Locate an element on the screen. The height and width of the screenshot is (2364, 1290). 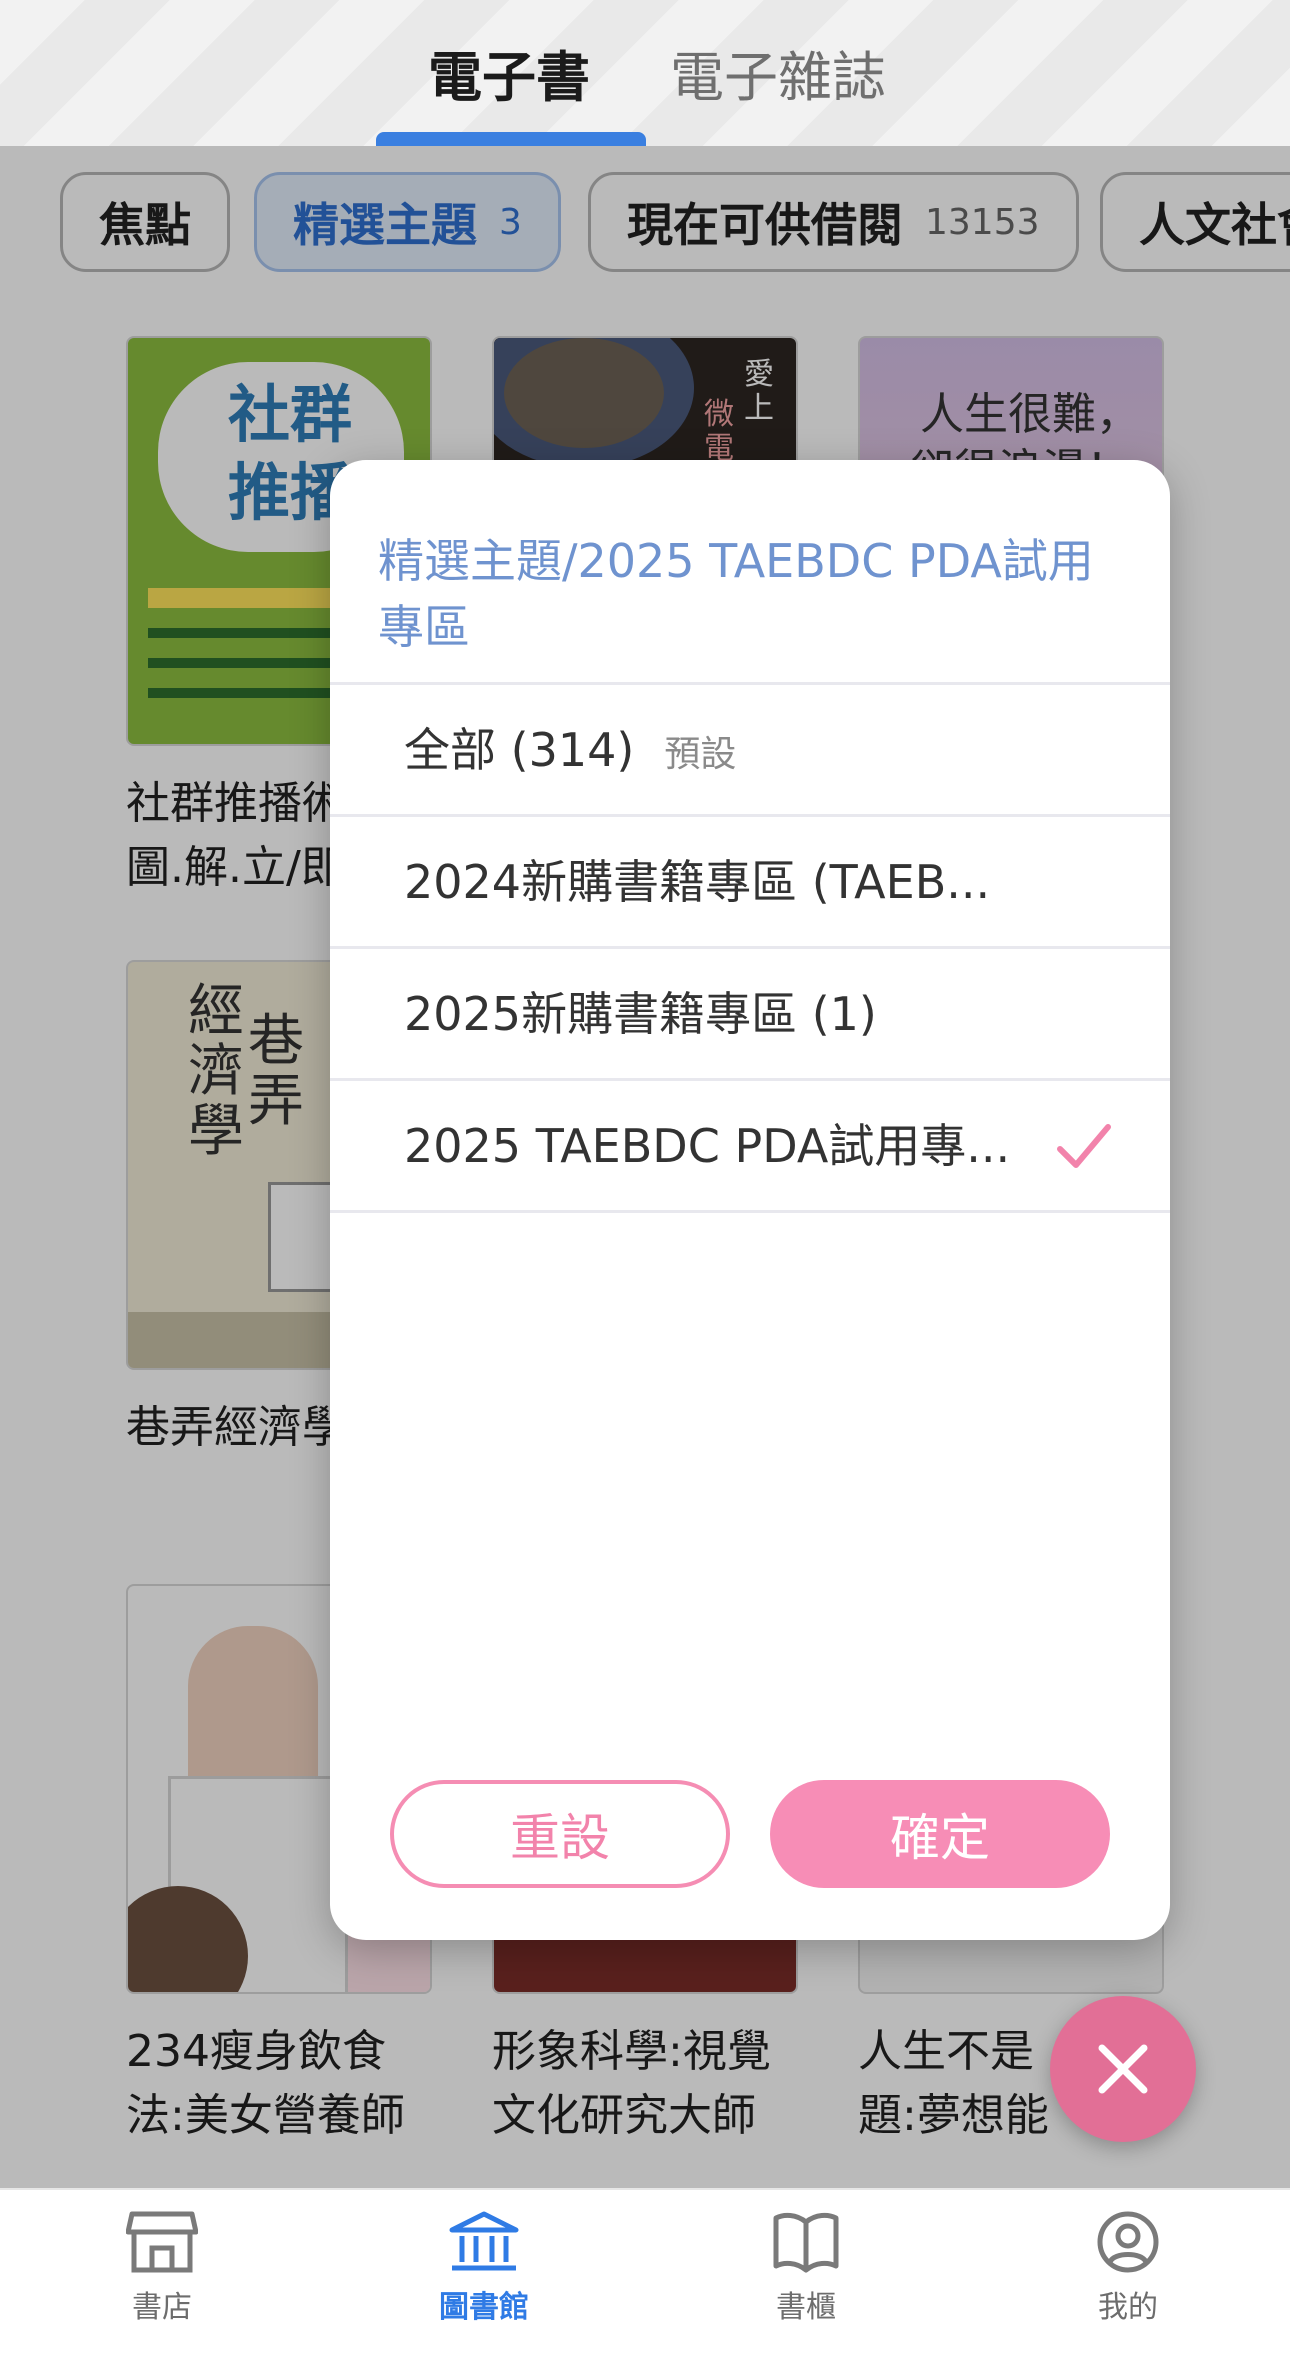
nav-bookshelf: 書櫃 is located at coordinates (806, 2268).